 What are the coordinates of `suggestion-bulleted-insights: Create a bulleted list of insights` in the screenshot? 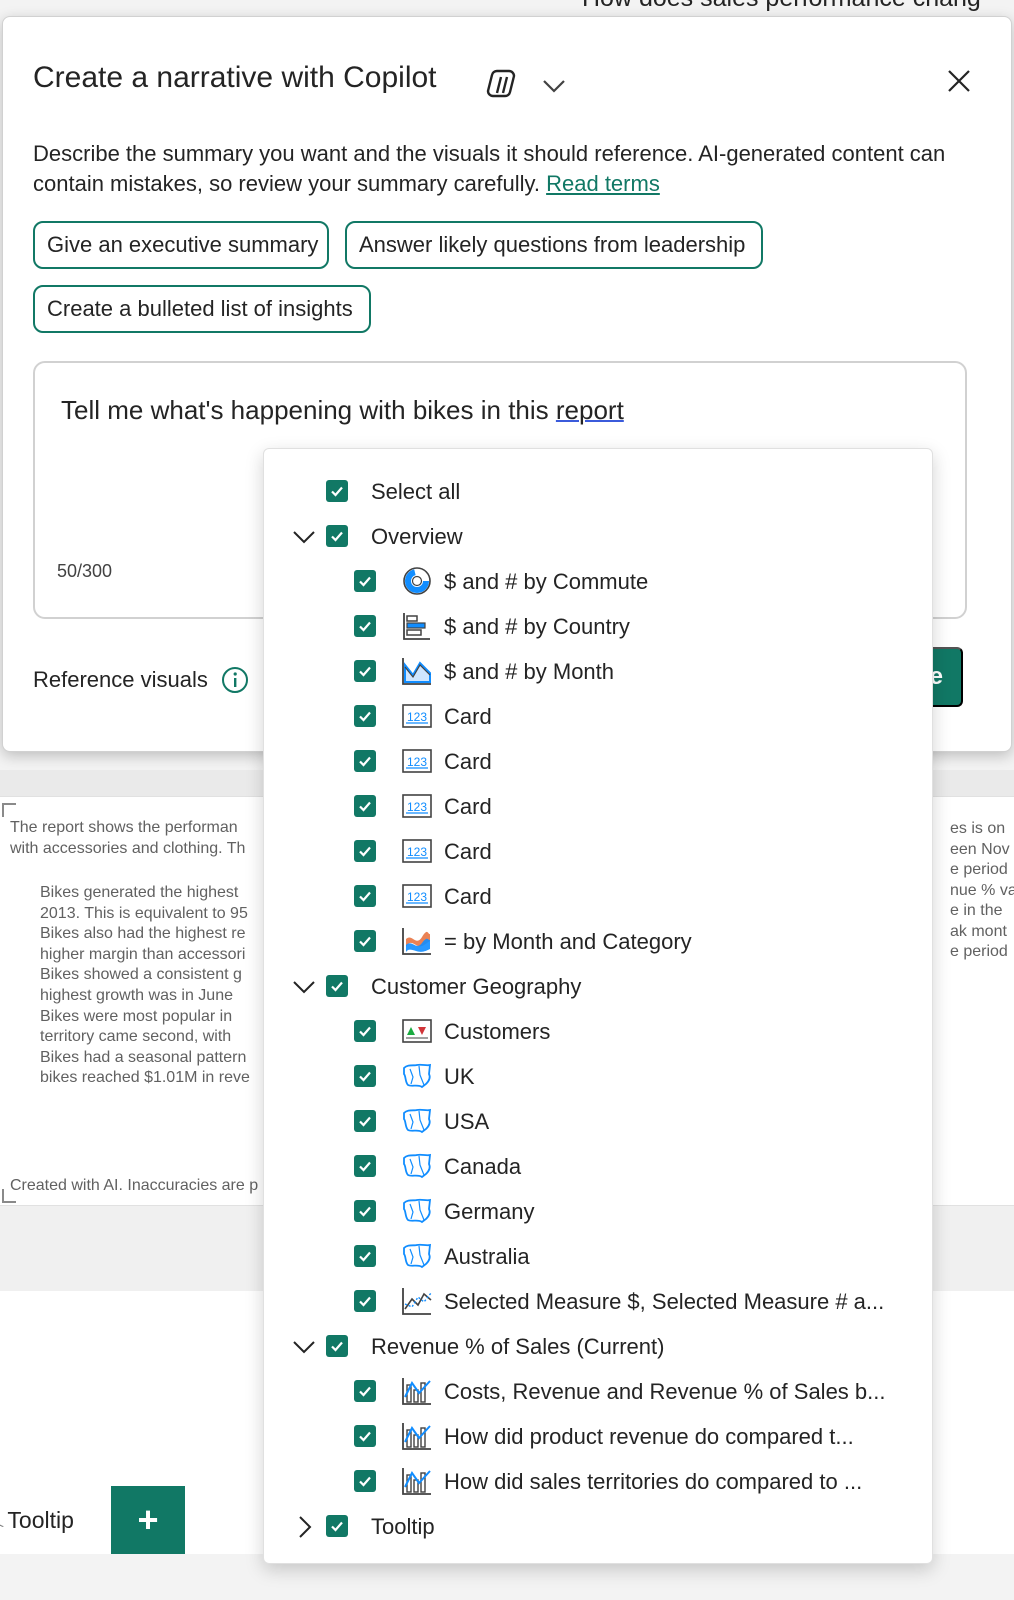 It's located at (202, 309).